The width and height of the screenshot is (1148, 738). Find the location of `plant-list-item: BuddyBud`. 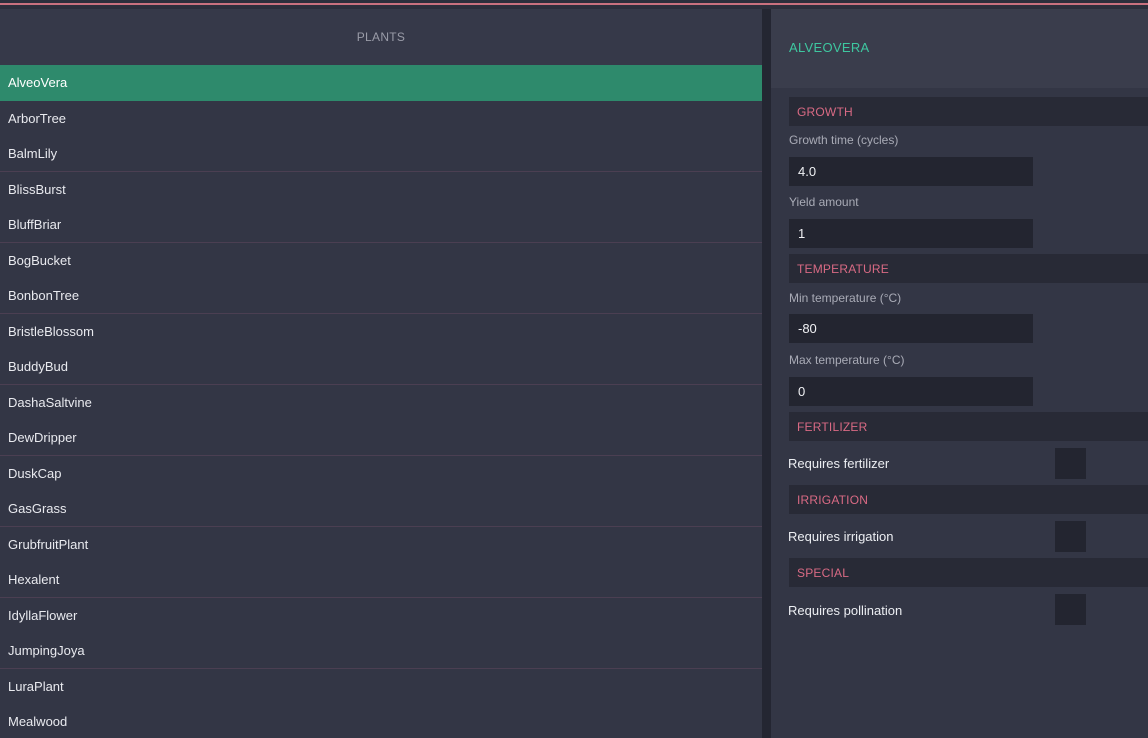

plant-list-item: BuddyBud is located at coordinates (381, 367).